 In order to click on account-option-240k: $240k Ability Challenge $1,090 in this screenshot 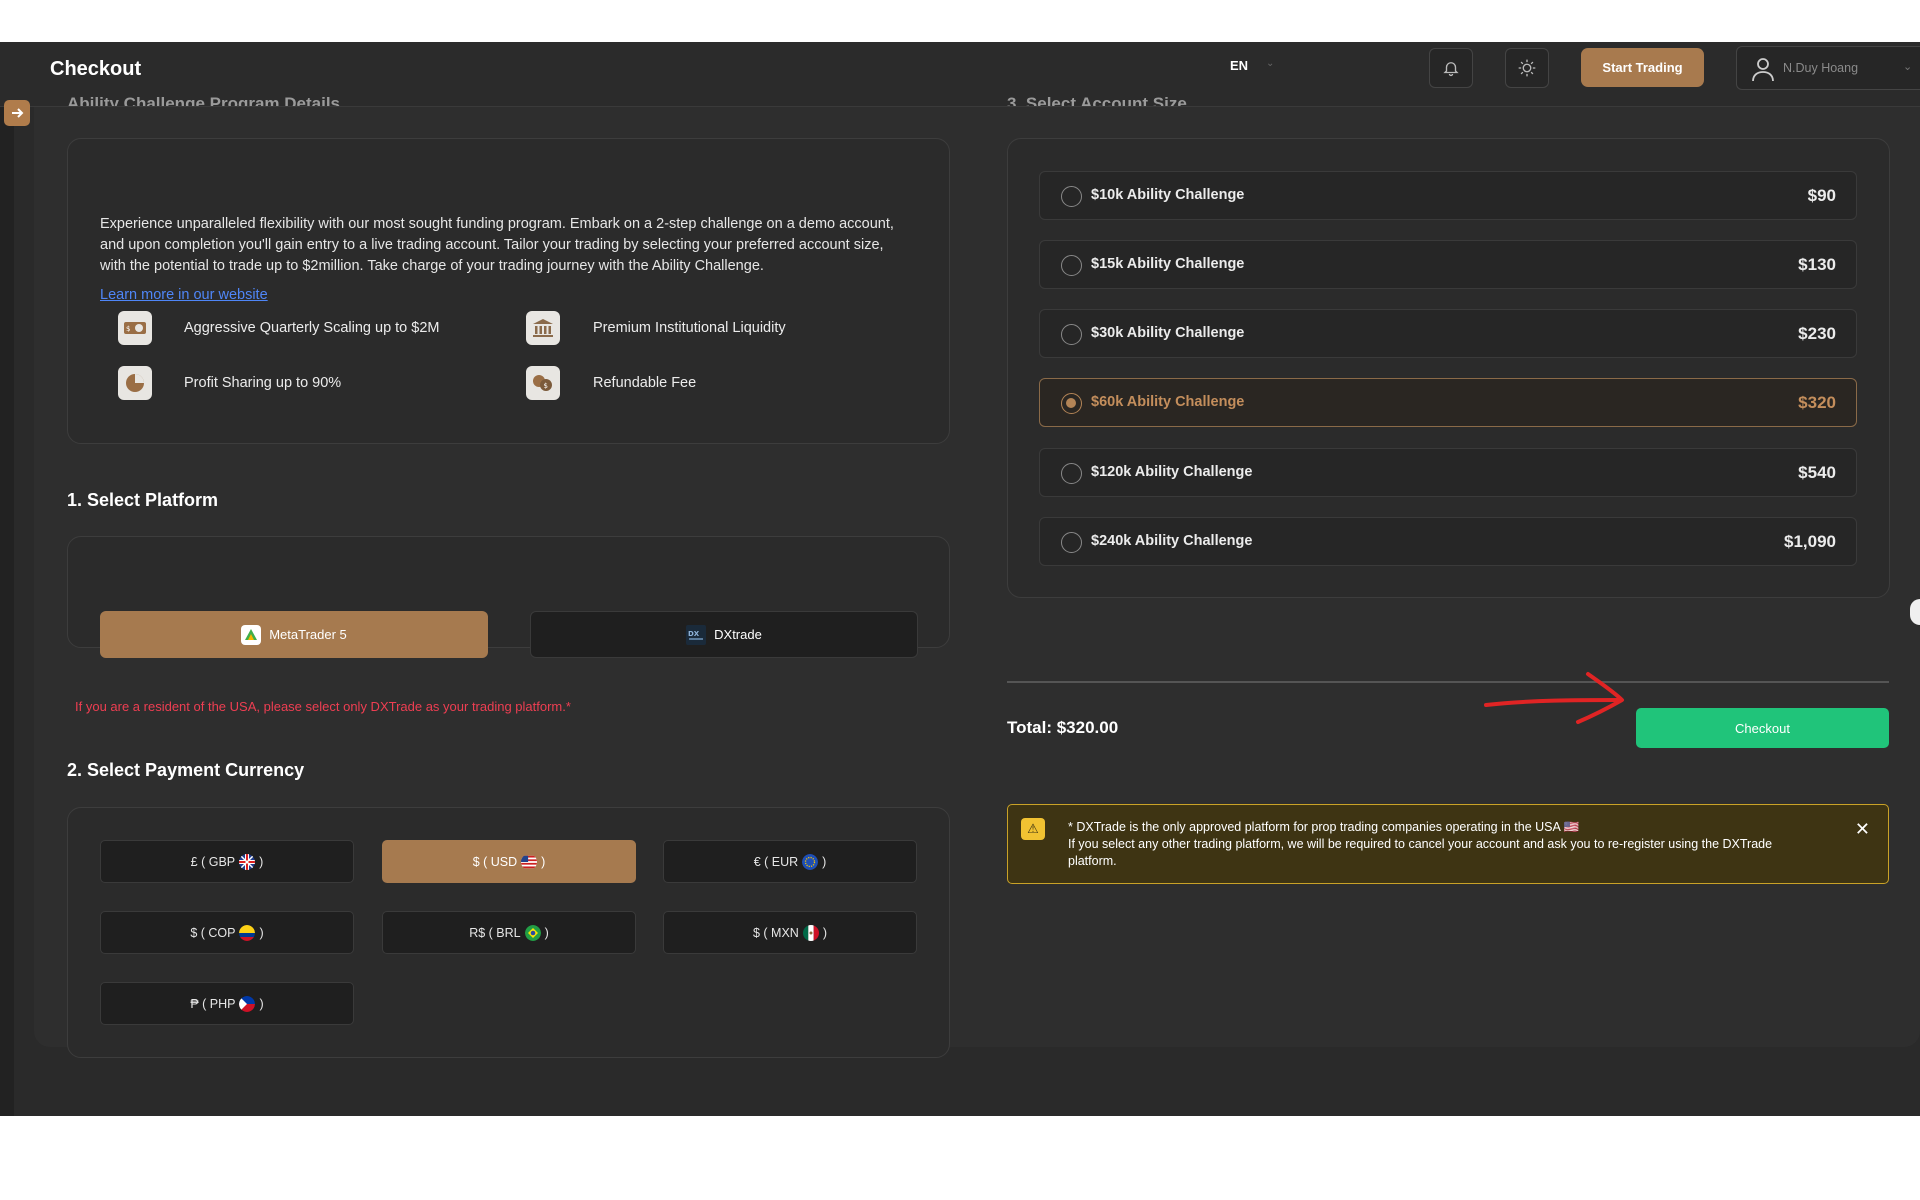, I will do `click(1448, 541)`.